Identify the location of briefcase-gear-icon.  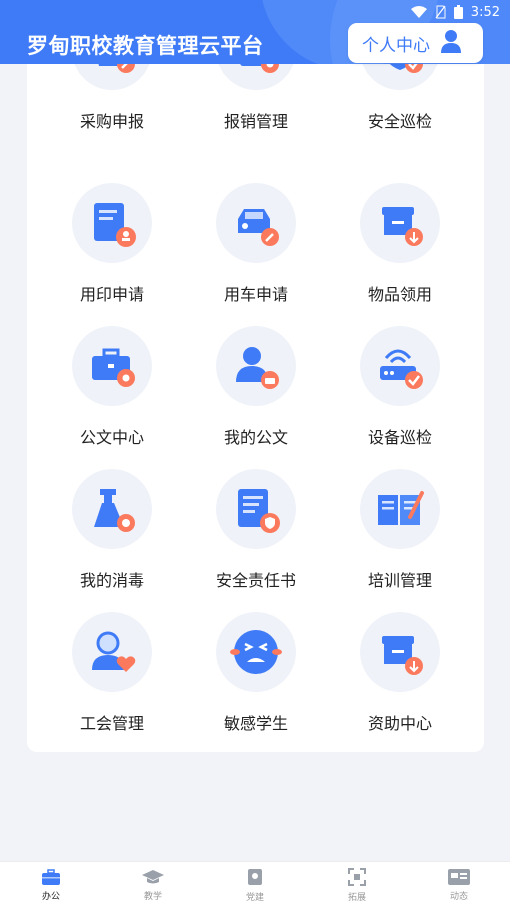
(113, 367).